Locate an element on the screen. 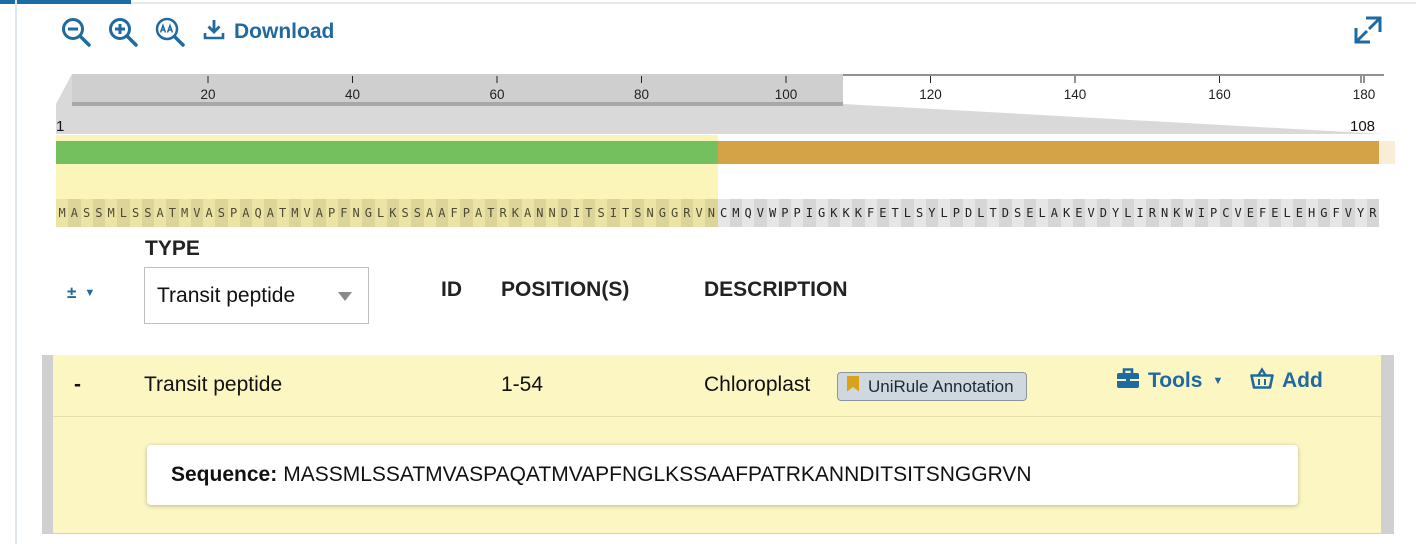 This screenshot has height=544, width=1416. unirule-annotation-badge: UniRule Annotation is located at coordinates (932, 386).